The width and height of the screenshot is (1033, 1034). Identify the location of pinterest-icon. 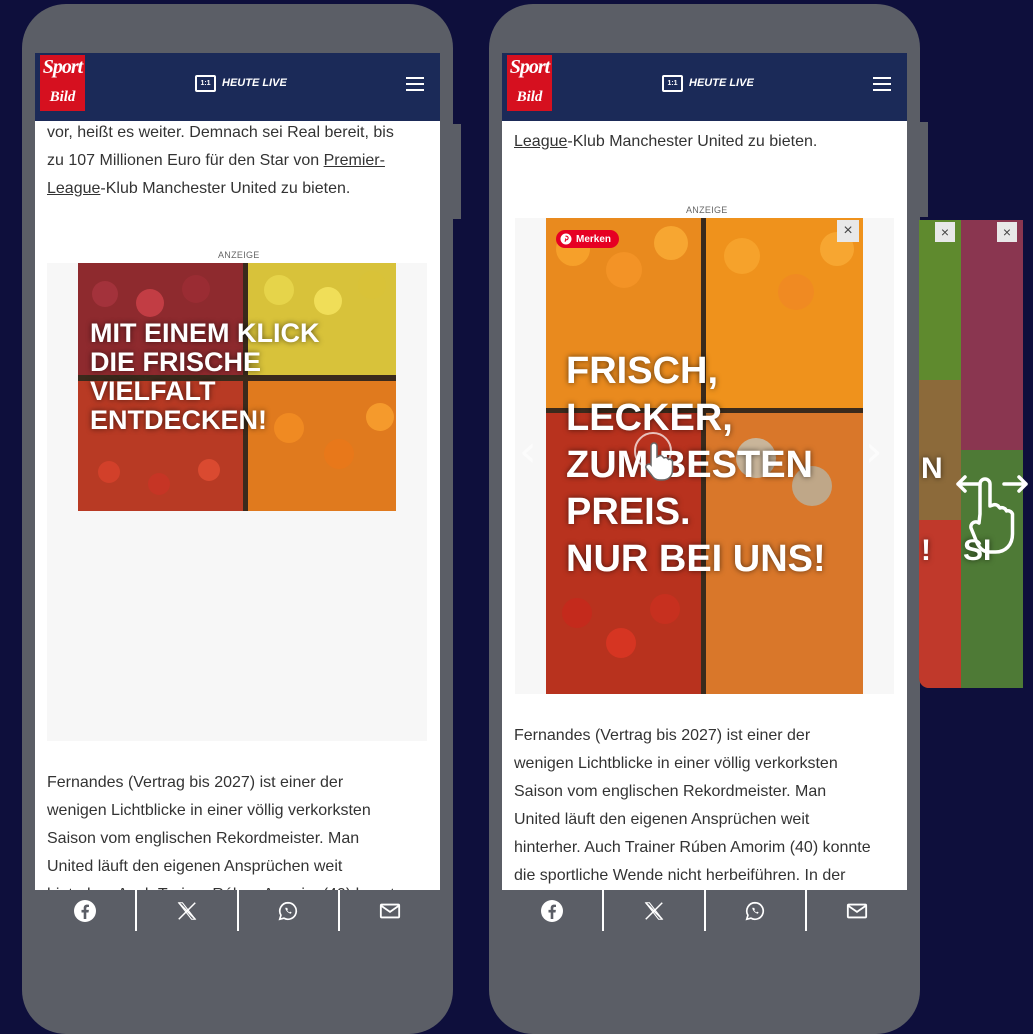
(566, 239).